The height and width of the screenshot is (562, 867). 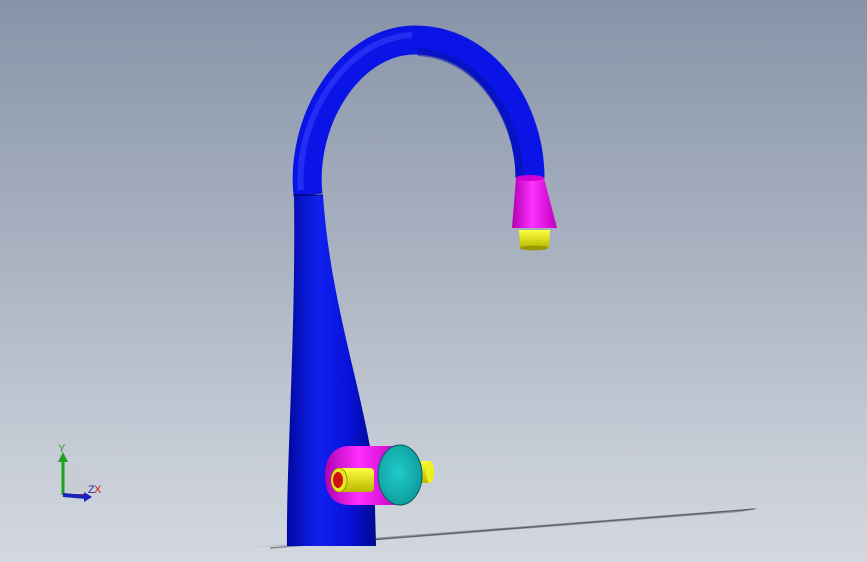 I want to click on aerator-cone, so click(x=534, y=203).